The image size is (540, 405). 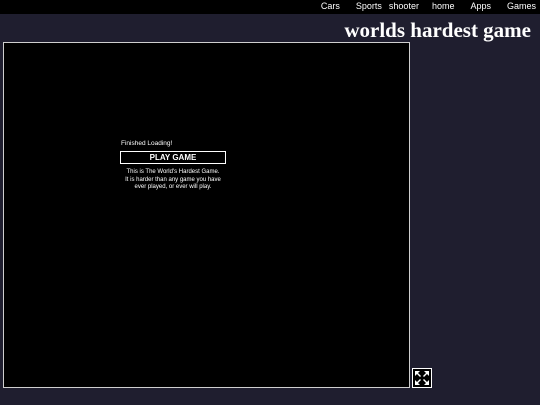 I want to click on main-nav: Cars Sports shooter home Apps Games, so click(x=428, y=6).